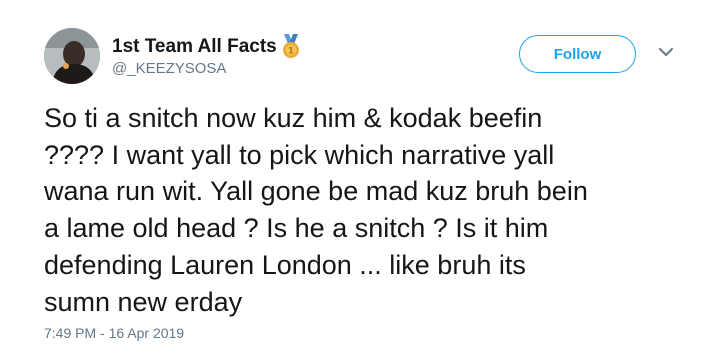  Describe the element at coordinates (194, 47) in the screenshot. I see `display-name: 1st Team All Facts` at that location.